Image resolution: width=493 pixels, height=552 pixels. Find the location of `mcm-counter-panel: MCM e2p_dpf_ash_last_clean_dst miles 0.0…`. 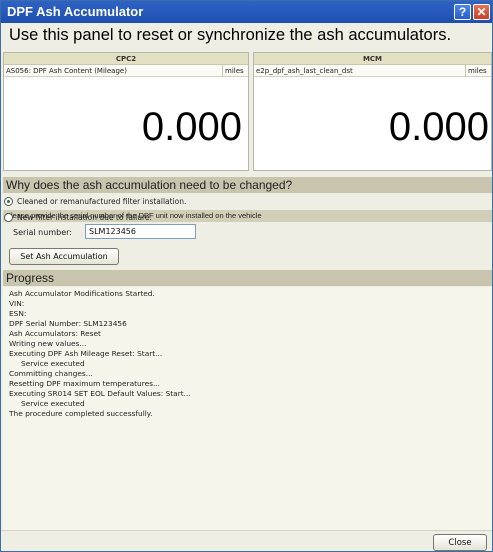

mcm-counter-panel: MCM e2p_dpf_ash_last_clean_dst miles 0.0… is located at coordinates (372, 111).